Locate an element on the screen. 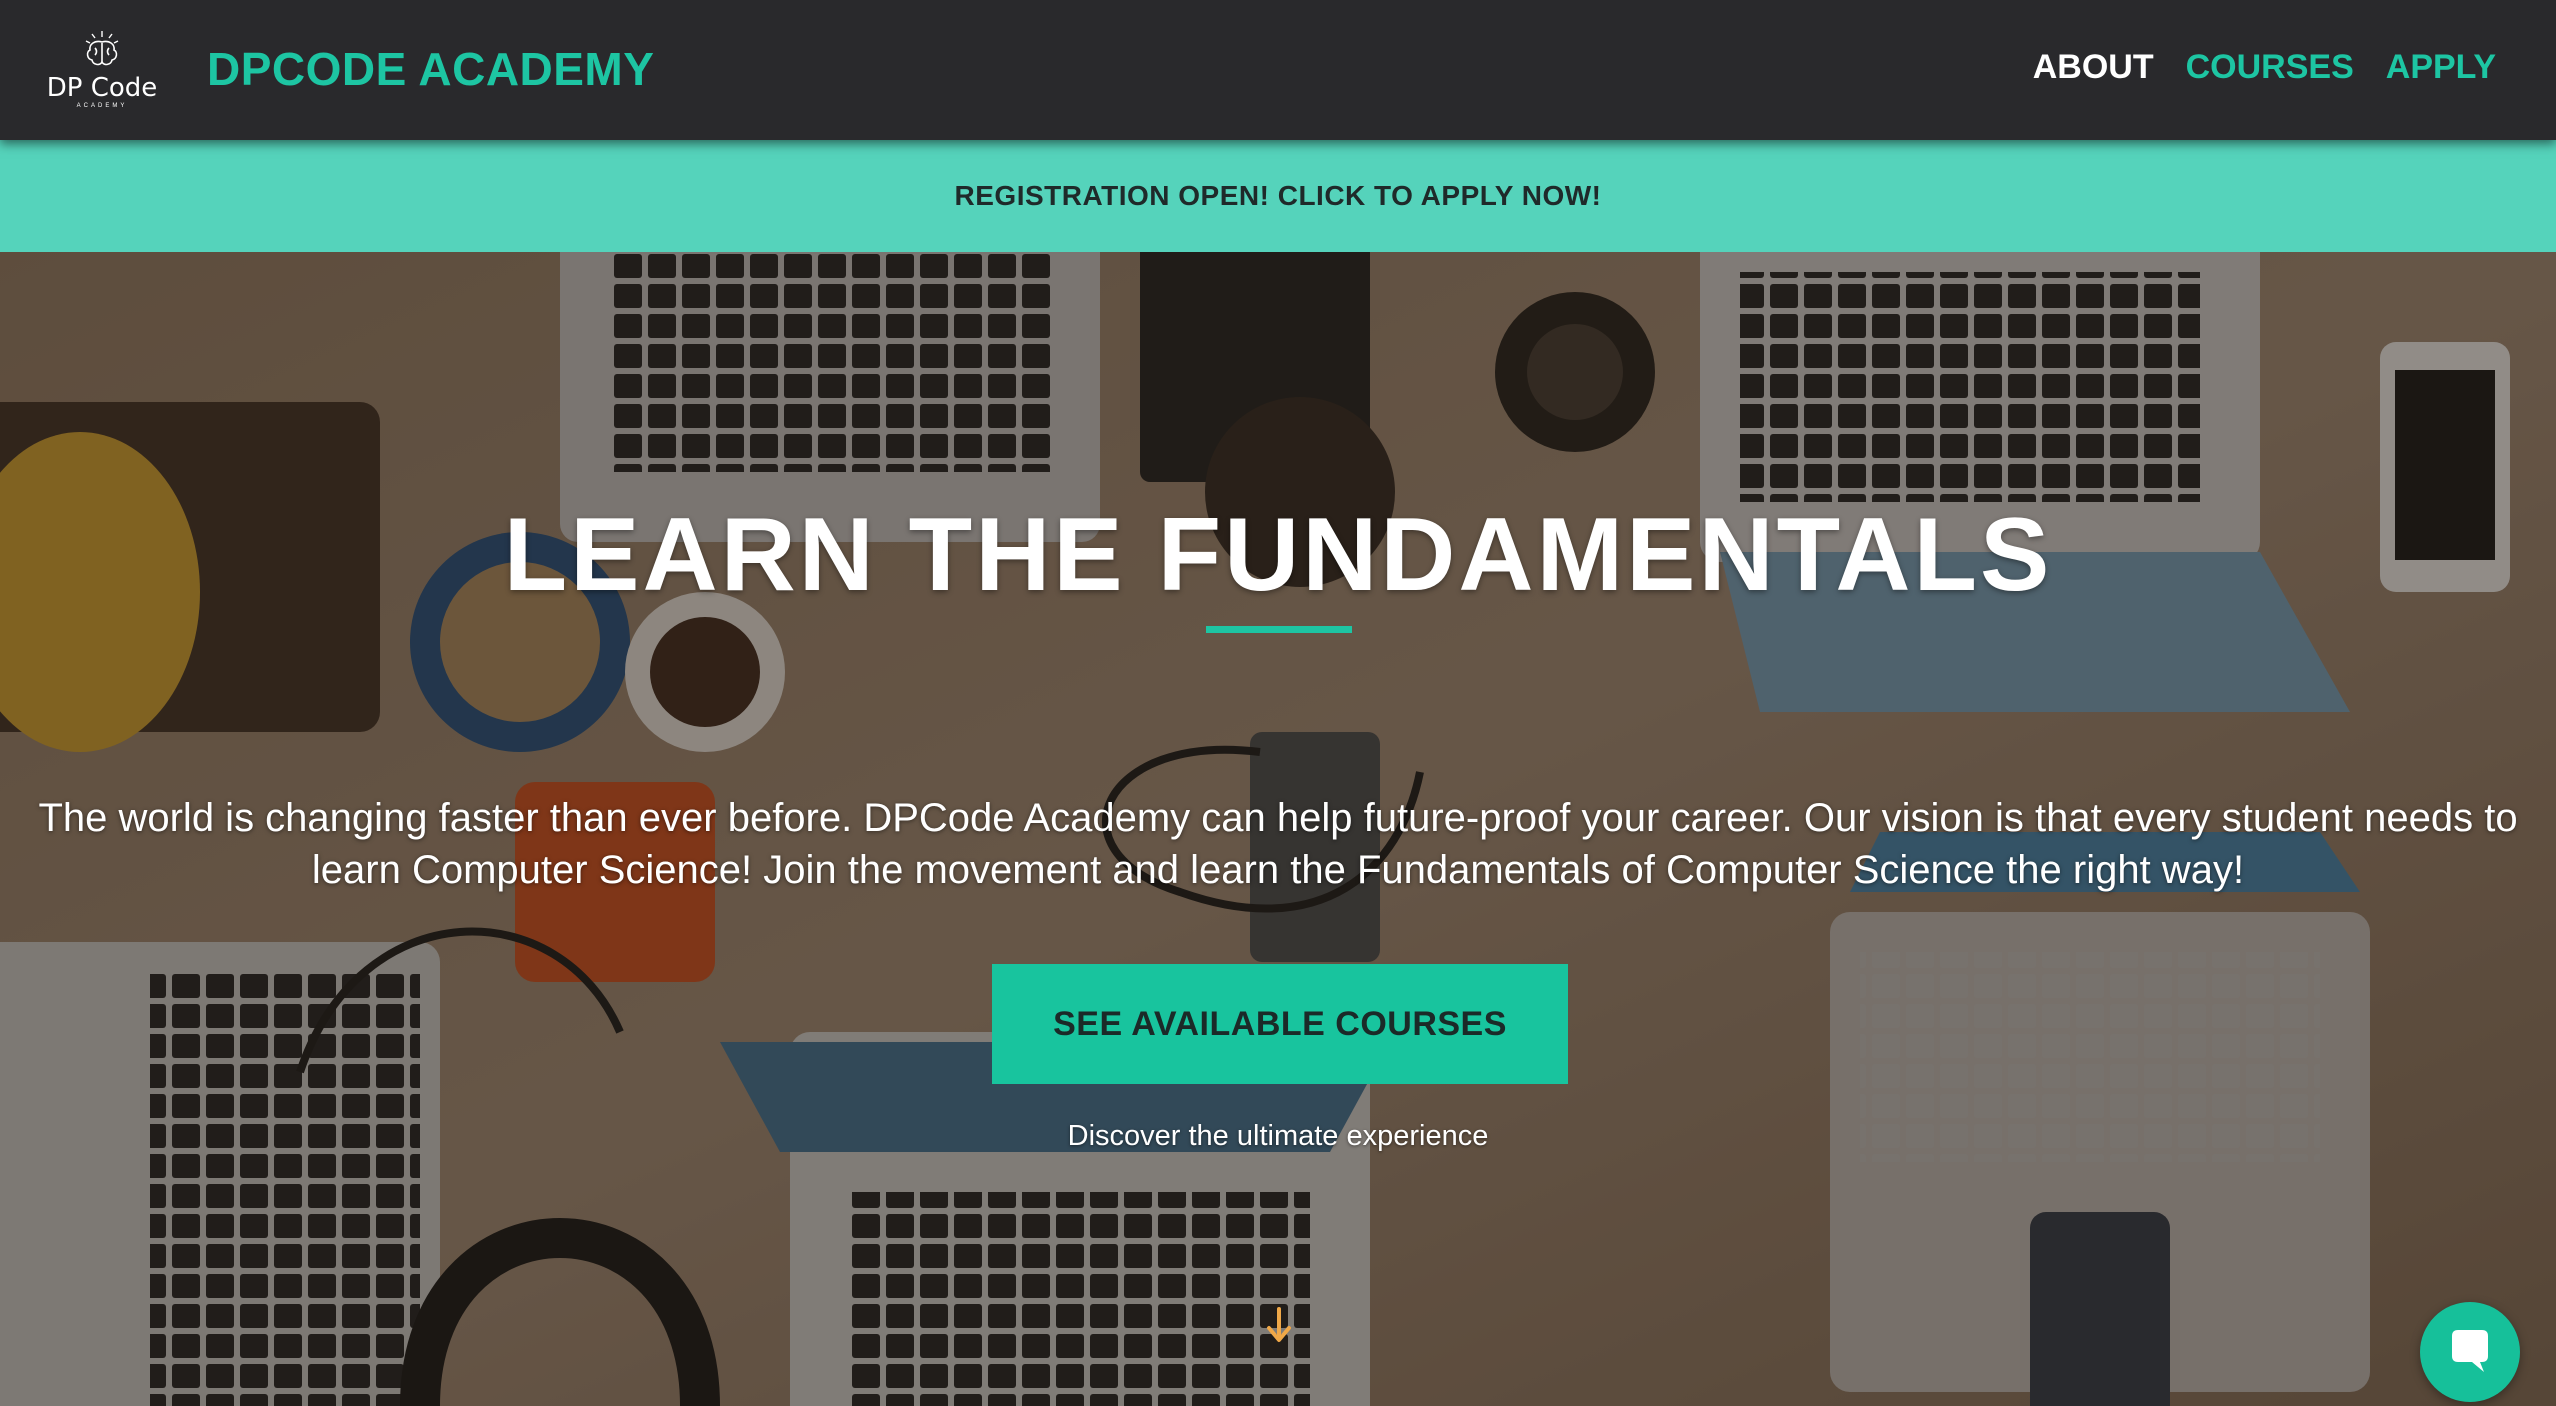 The height and width of the screenshot is (1406, 2556). nav-apply-link: APPLY is located at coordinates (2441, 67).